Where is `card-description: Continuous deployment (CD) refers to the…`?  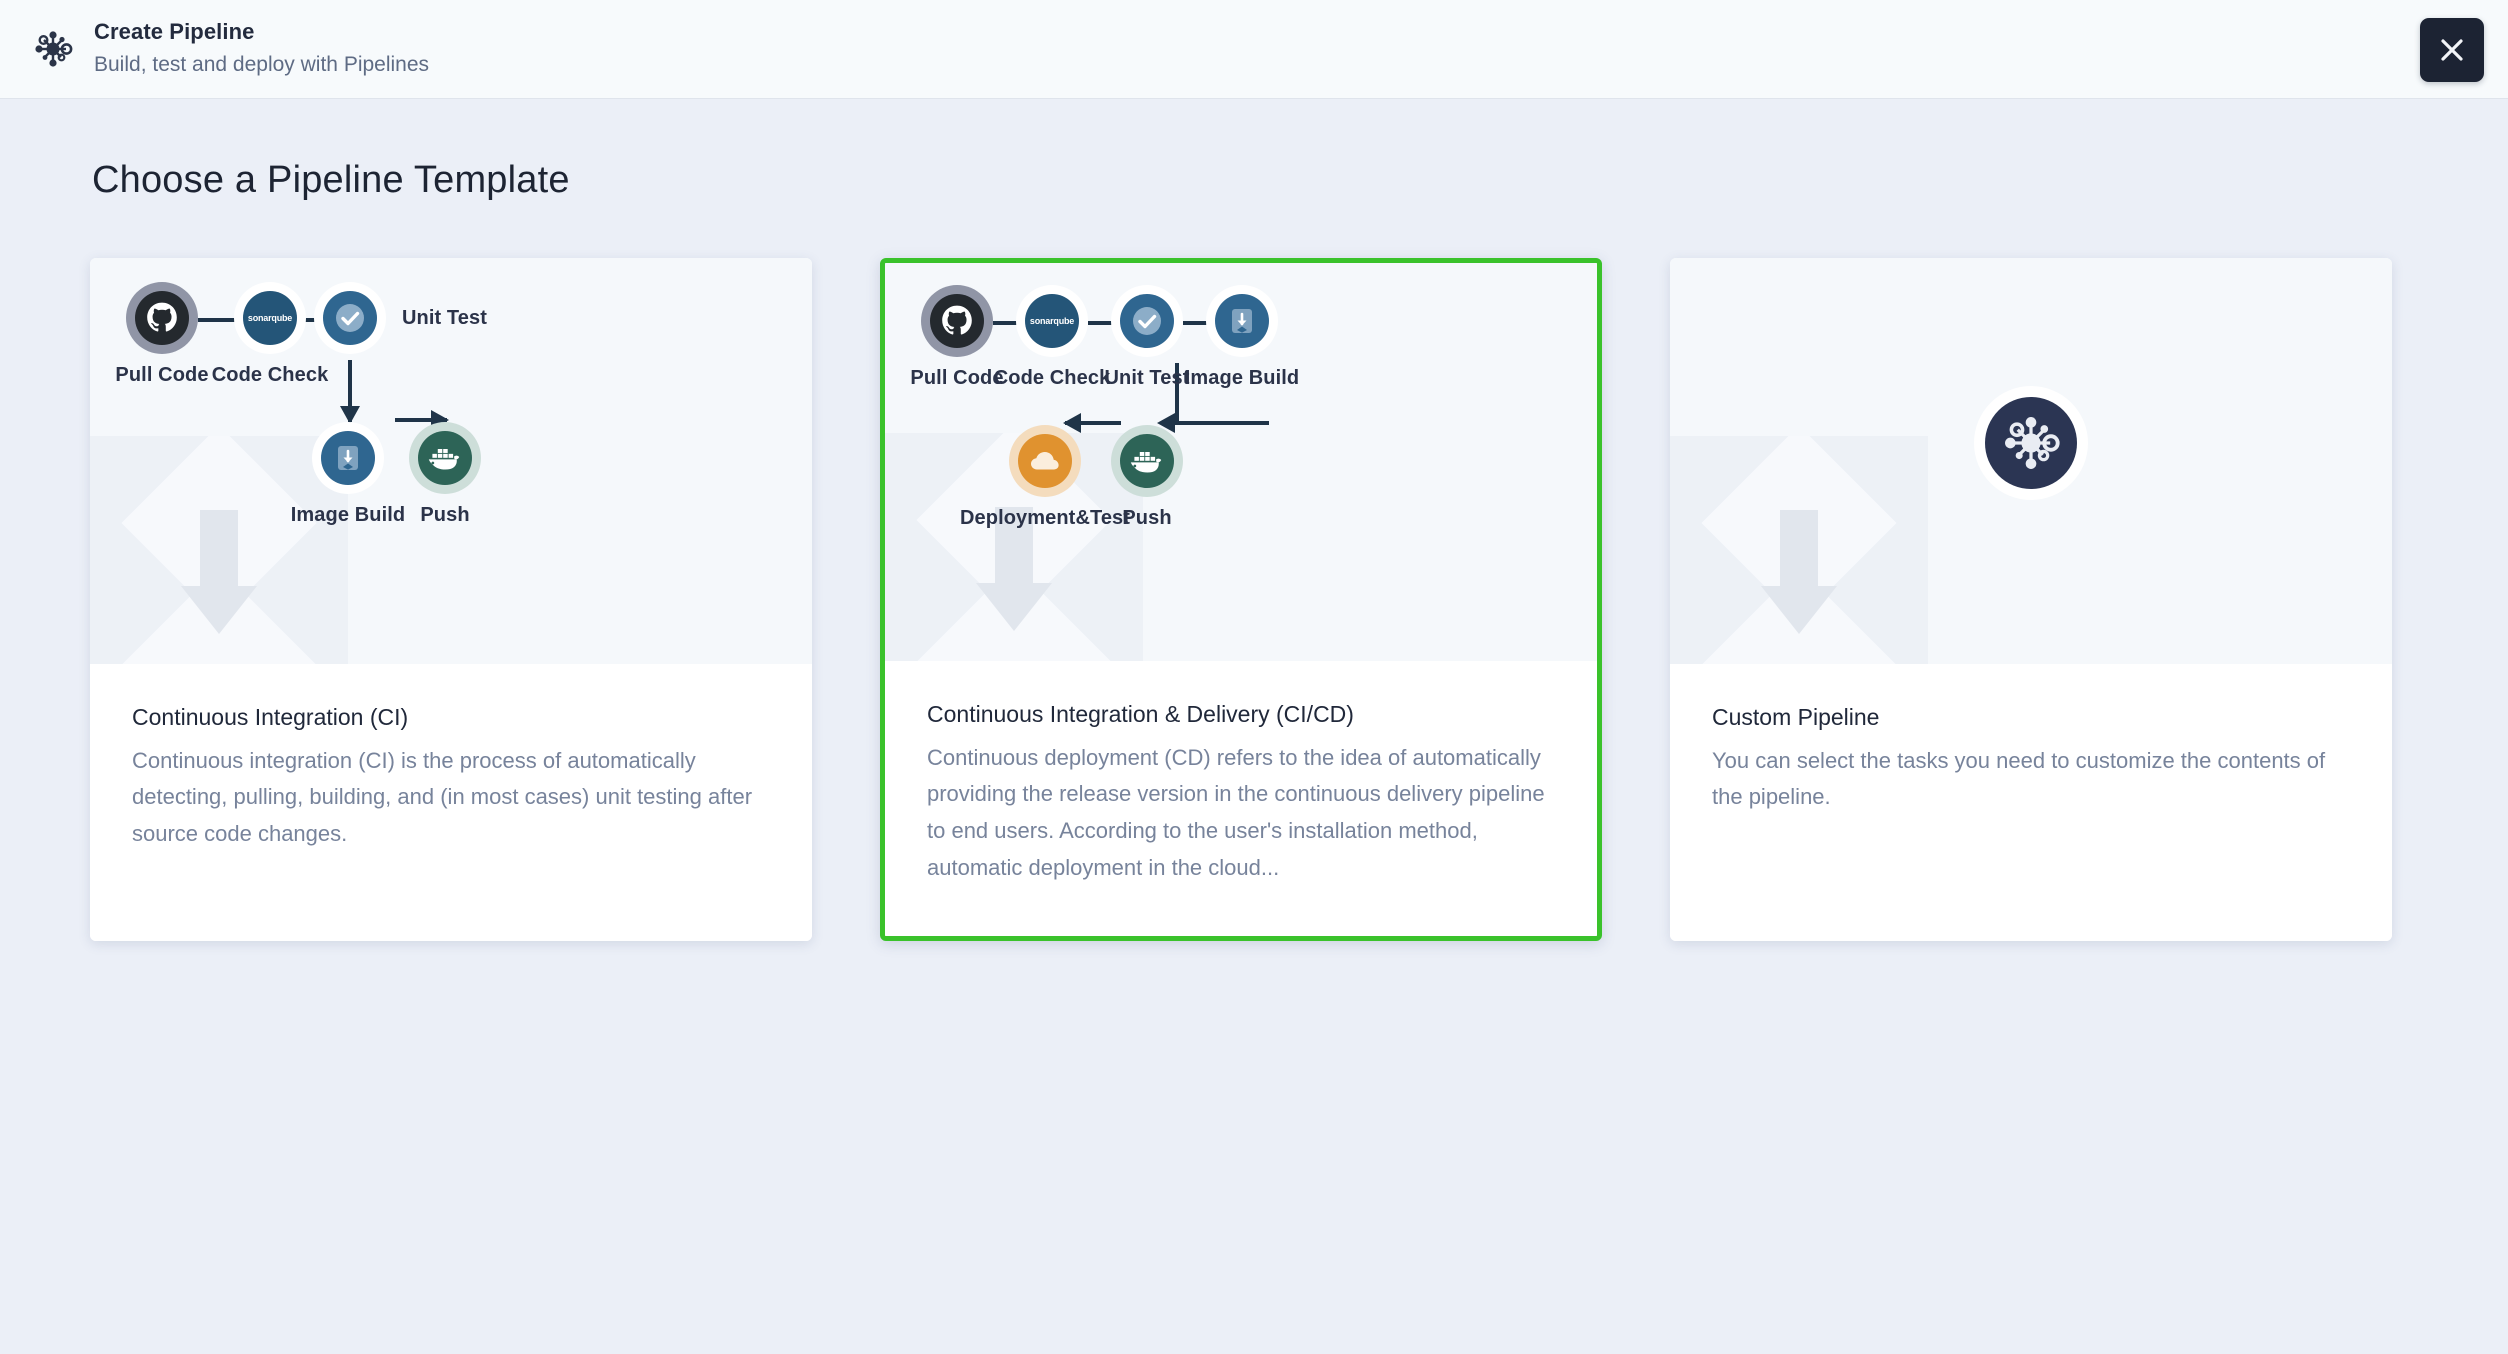
card-description: Continuous deployment (CD) refers to the… is located at coordinates (1236, 812).